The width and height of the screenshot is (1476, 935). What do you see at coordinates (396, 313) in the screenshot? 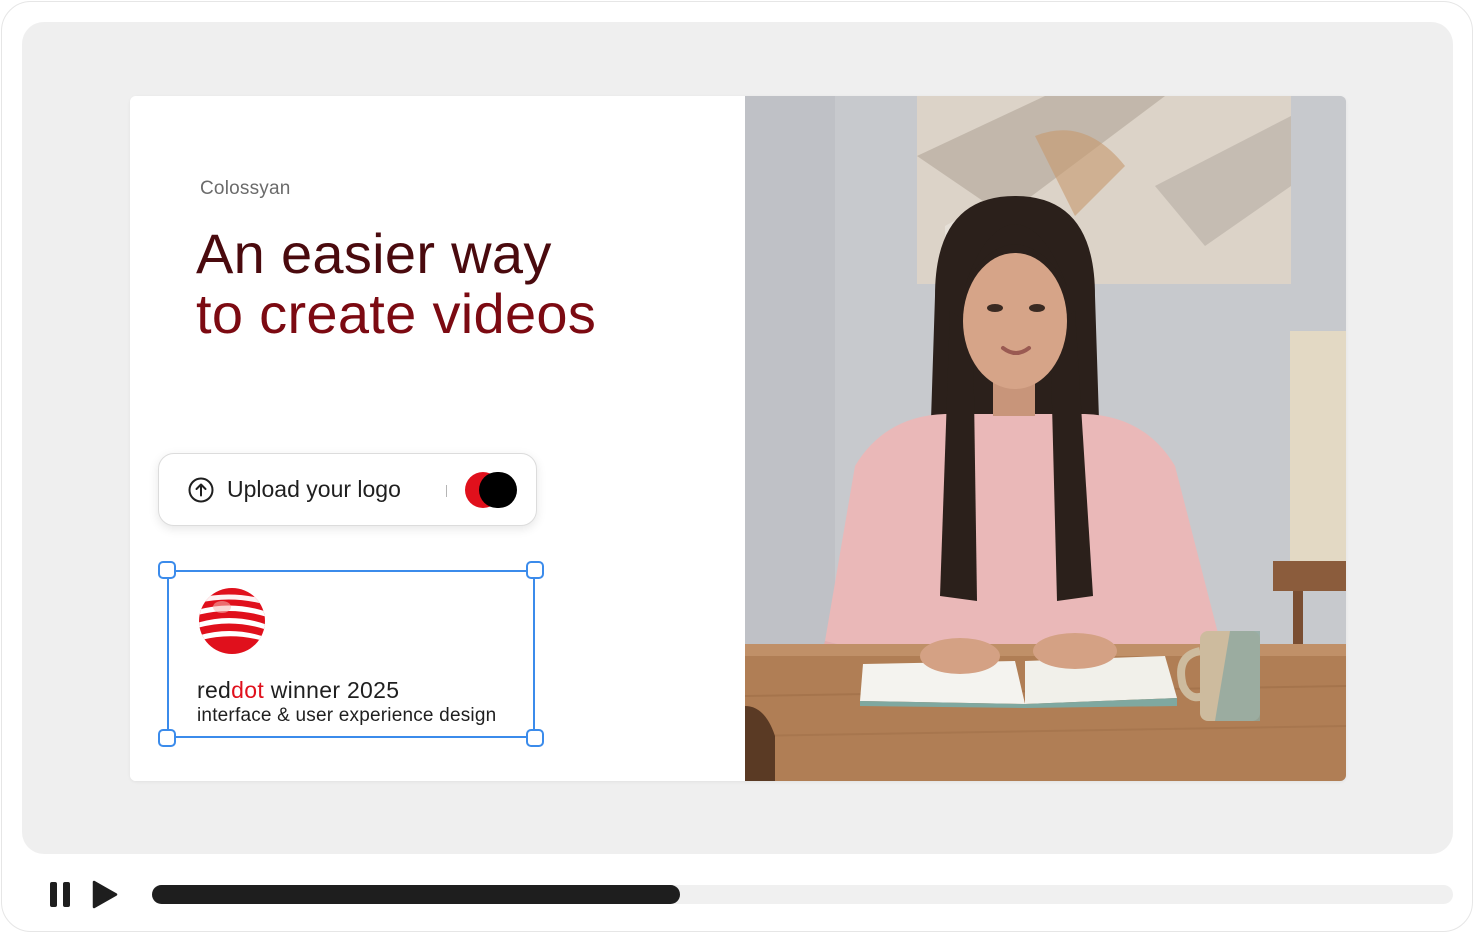
I see `headline-line-2: to create videos` at bounding box center [396, 313].